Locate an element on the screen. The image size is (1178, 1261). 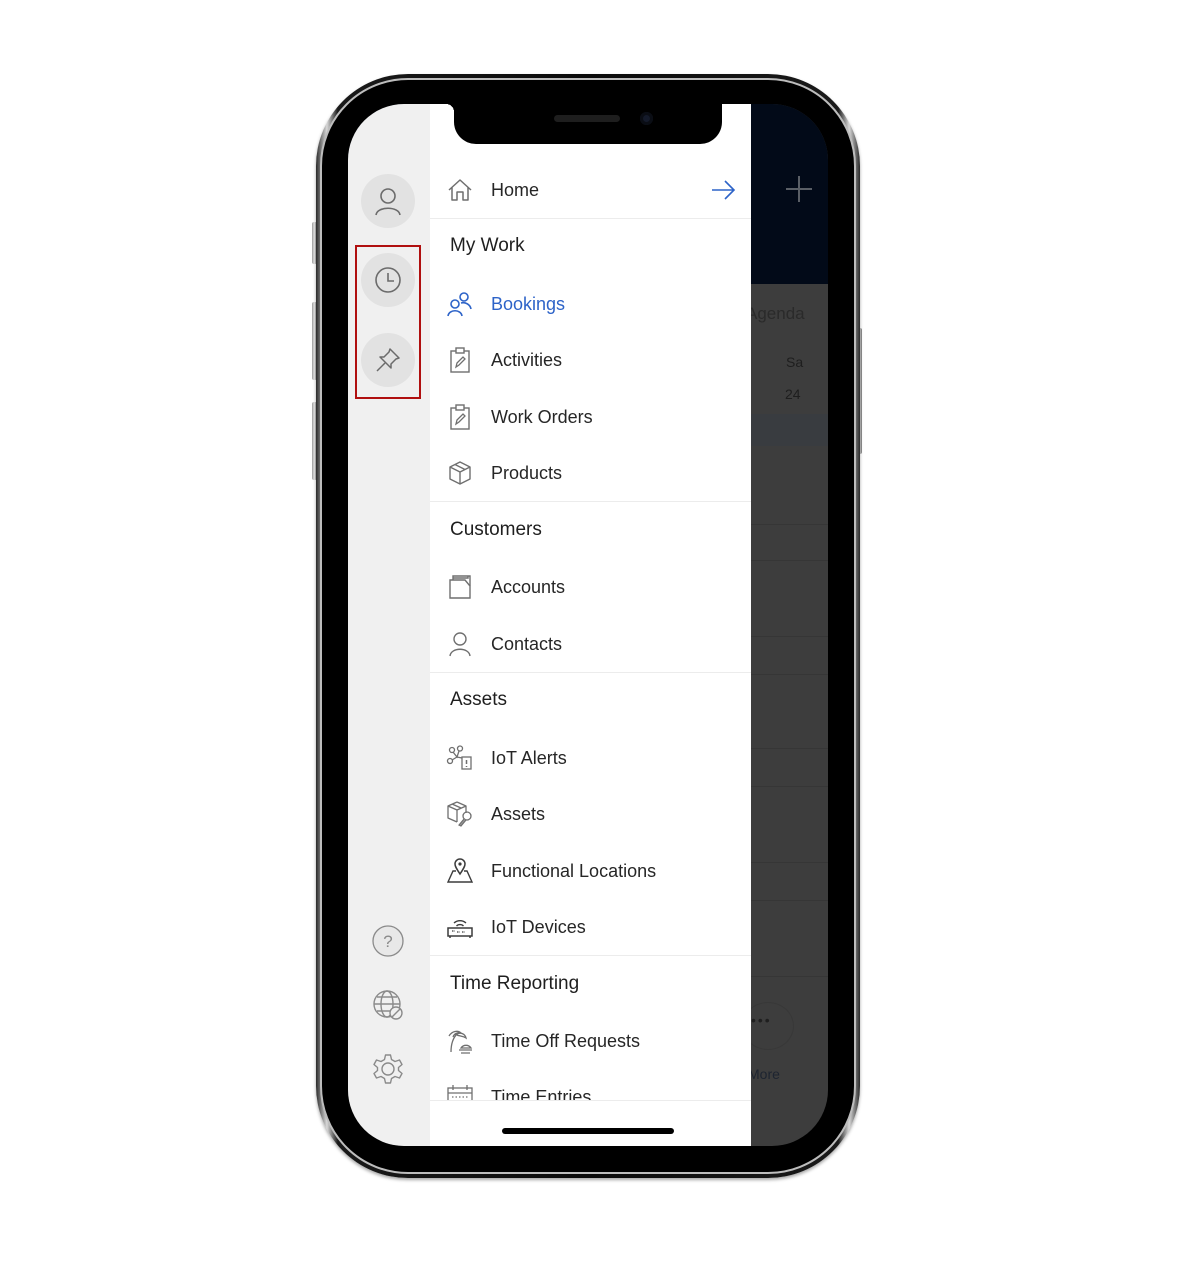
globe-offline-icon is located at coordinates (388, 1005).